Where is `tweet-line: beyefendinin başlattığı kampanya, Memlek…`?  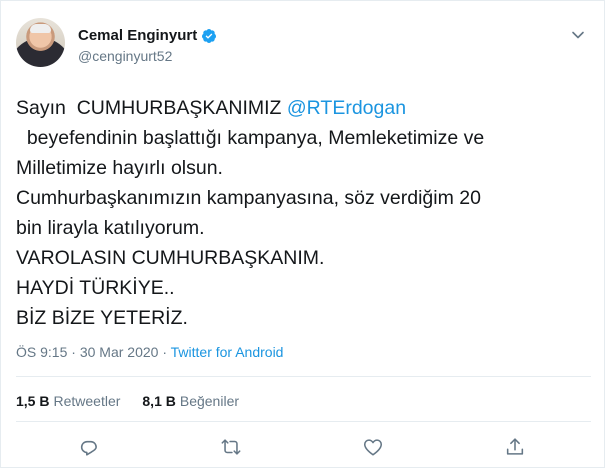
tweet-line: beyefendinin başlattığı kampanya, Memlek… is located at coordinates (250, 138).